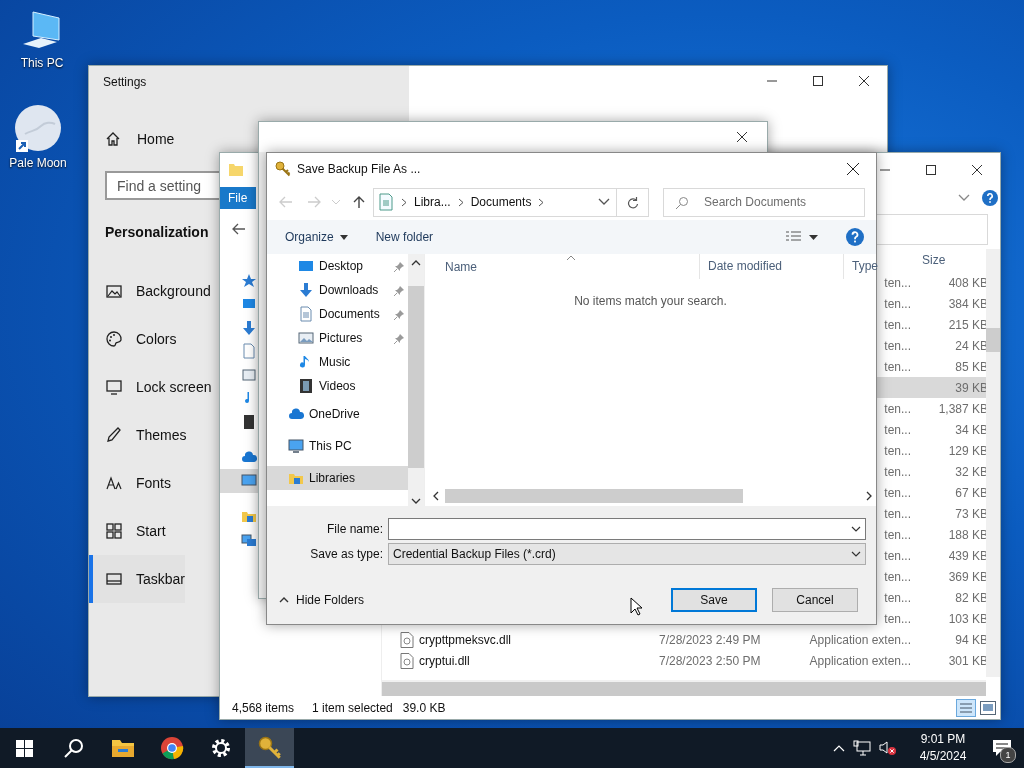 This screenshot has width=1024, height=768. I want to click on scroll-right-icon, so click(869, 496).